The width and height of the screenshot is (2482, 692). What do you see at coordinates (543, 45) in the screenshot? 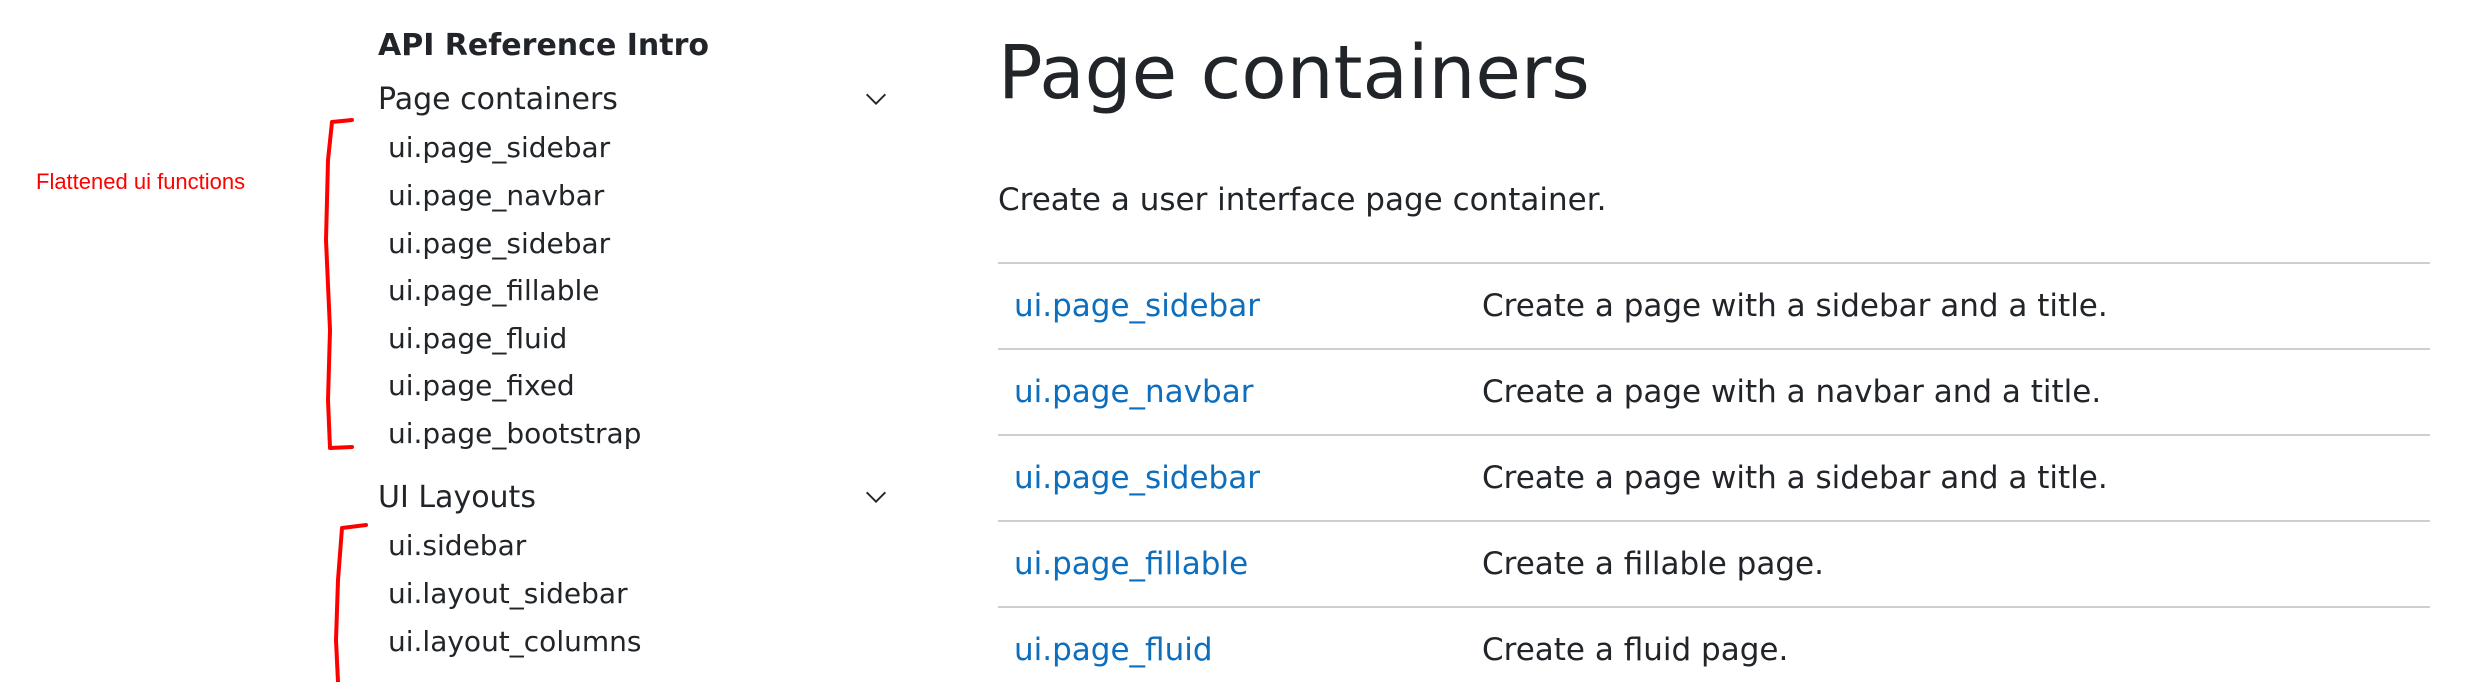
I see `sidebar-item-api-reference-intro: API Reference Intro` at bounding box center [543, 45].